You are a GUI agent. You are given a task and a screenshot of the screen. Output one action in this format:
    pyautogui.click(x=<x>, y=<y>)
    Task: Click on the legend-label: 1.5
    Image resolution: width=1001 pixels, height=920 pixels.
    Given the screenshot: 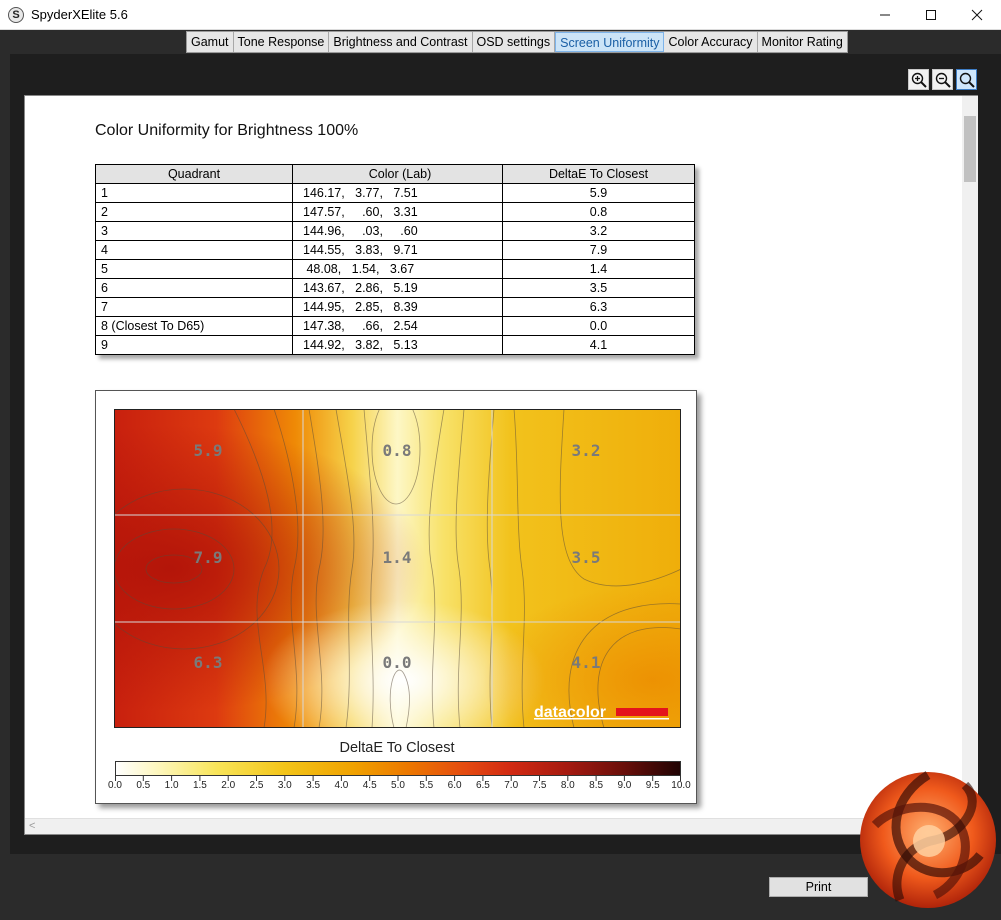 What is the action you would take?
    pyautogui.click(x=199, y=785)
    